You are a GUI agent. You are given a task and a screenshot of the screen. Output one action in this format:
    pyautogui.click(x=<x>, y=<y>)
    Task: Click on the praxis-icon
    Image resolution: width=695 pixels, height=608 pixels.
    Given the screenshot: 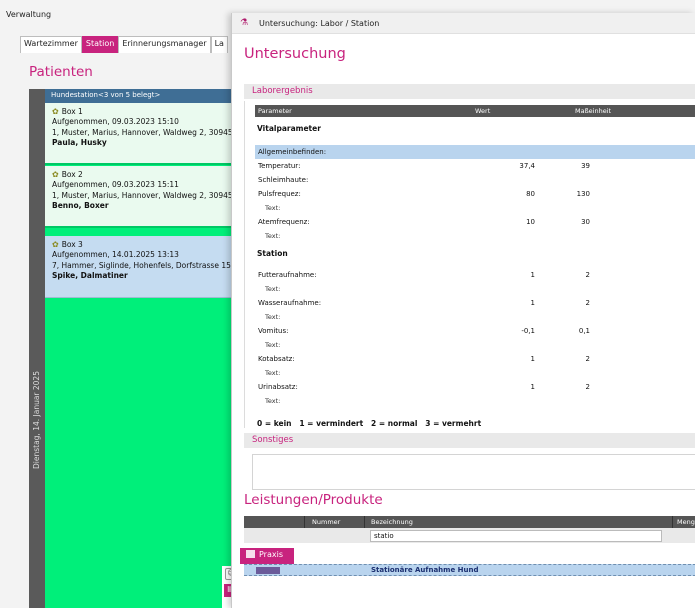 What is the action you would take?
    pyautogui.click(x=250, y=554)
    